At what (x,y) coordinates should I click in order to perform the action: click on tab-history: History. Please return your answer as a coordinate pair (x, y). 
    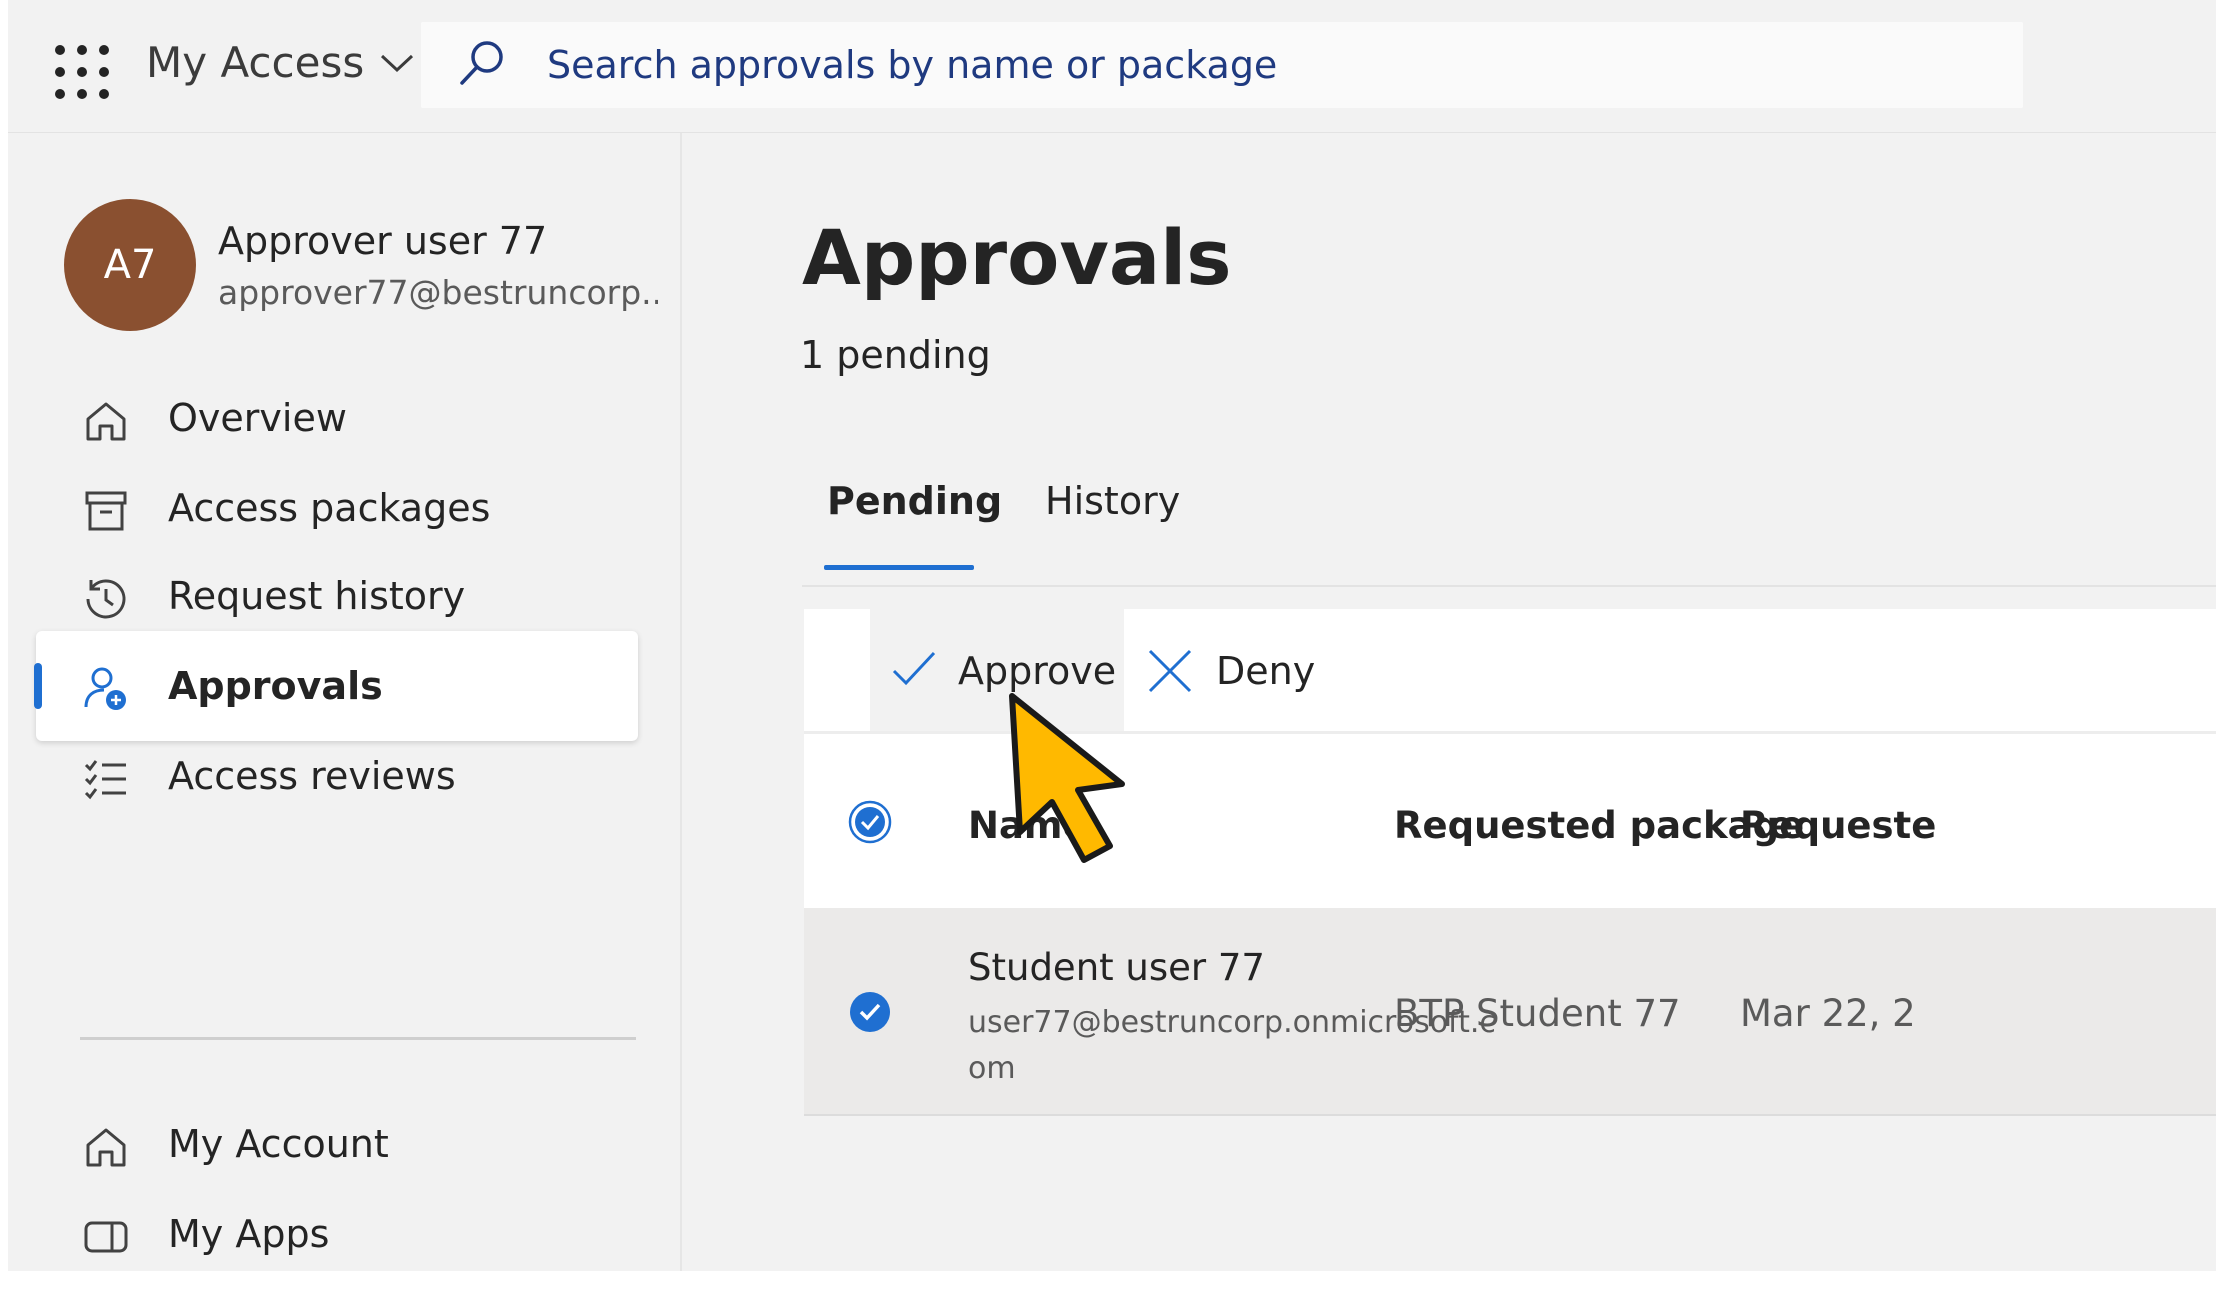
    Looking at the image, I should click on (1112, 516).